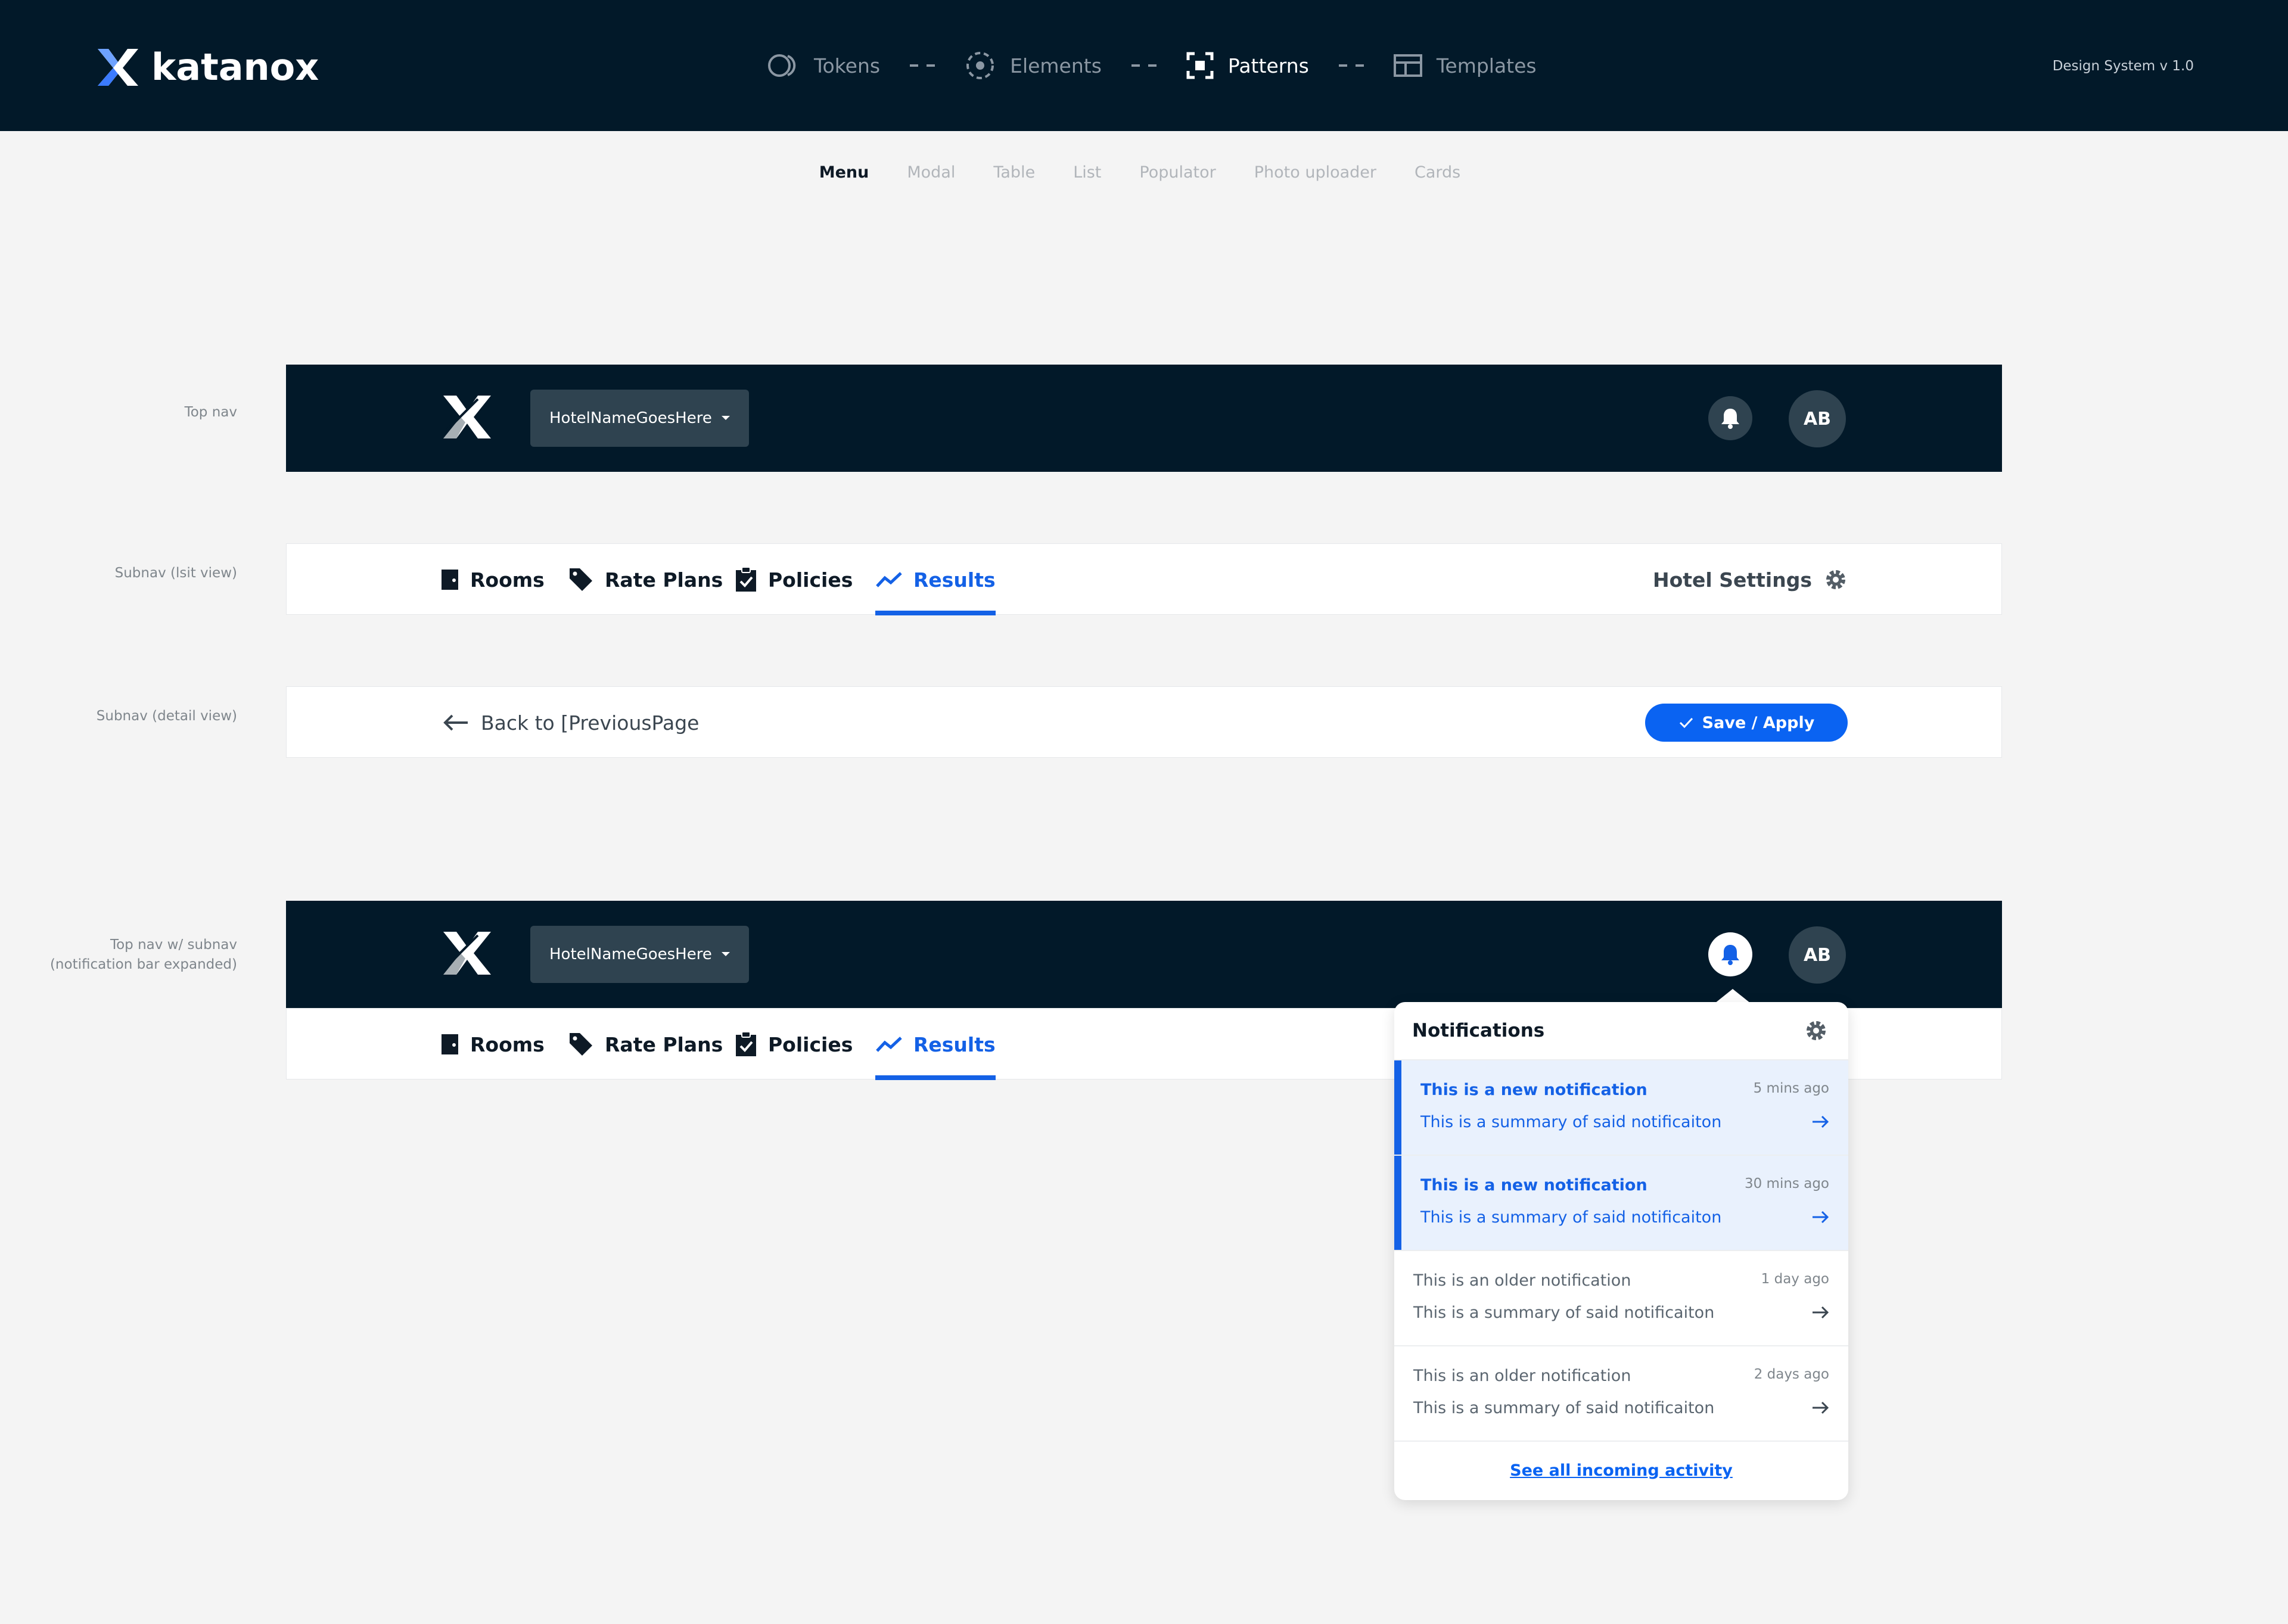  What do you see at coordinates (1144, 418) in the screenshot?
I see `top-nav: HotelNameGoesHere AB` at bounding box center [1144, 418].